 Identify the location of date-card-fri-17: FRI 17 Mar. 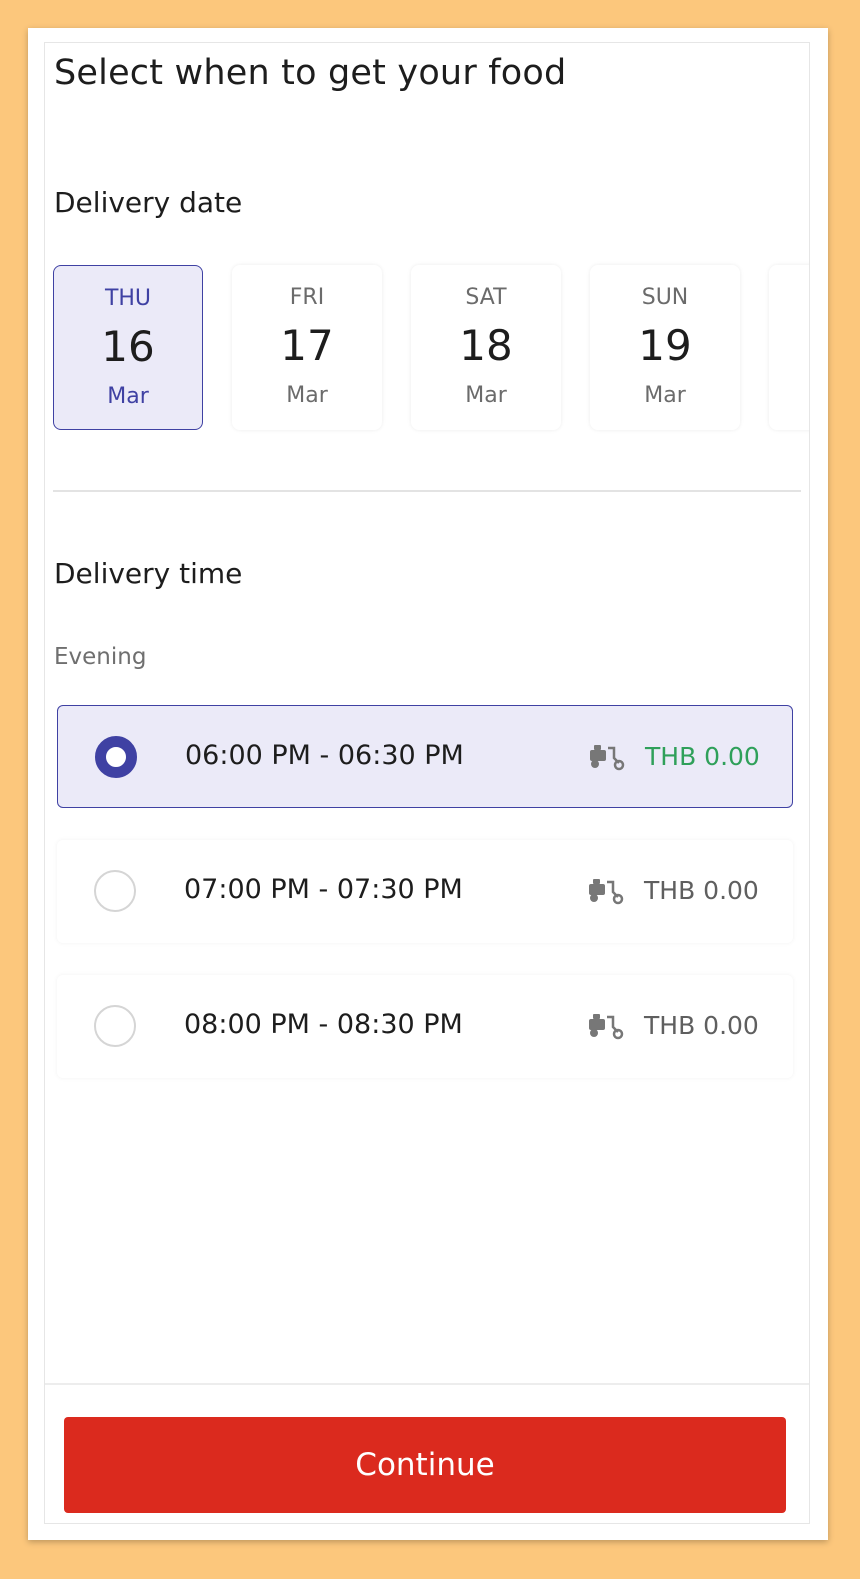
(307, 347).